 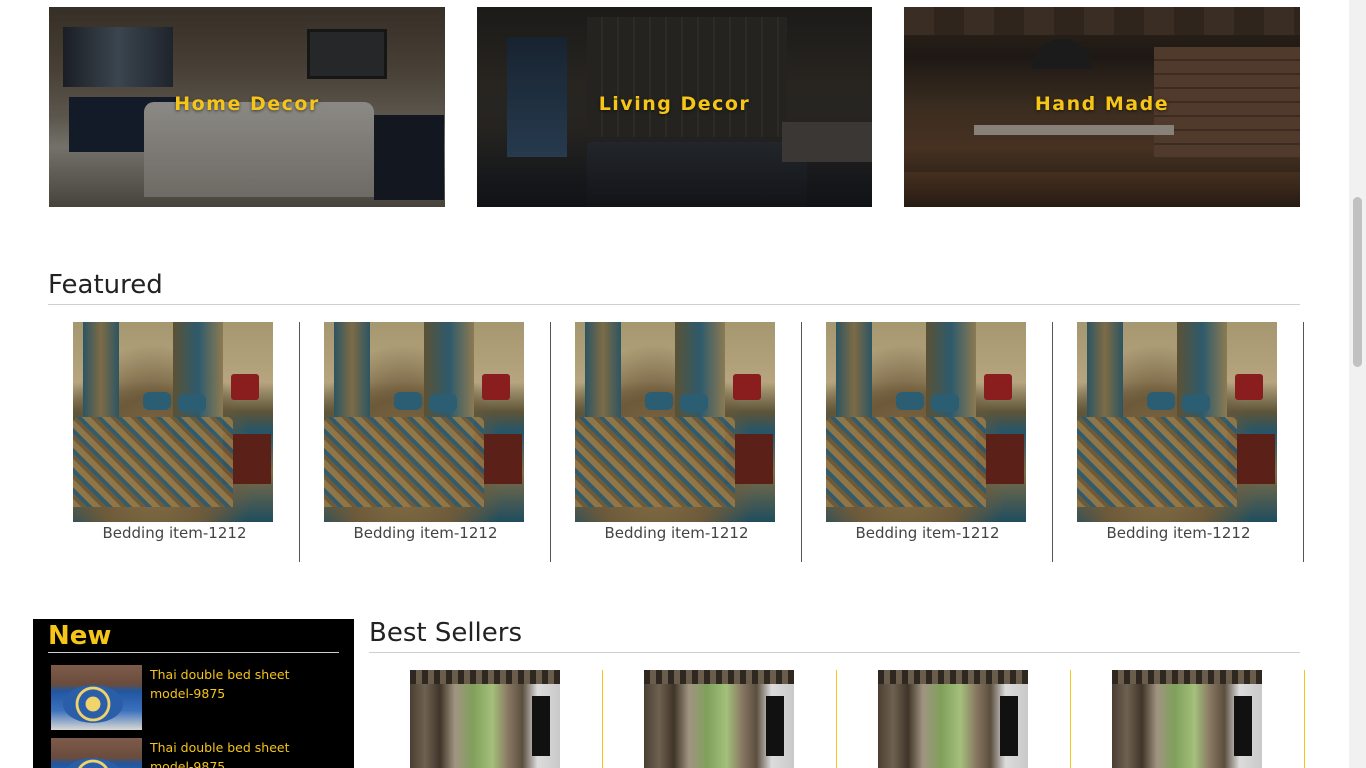 I want to click on new-divider, so click(x=193, y=652).